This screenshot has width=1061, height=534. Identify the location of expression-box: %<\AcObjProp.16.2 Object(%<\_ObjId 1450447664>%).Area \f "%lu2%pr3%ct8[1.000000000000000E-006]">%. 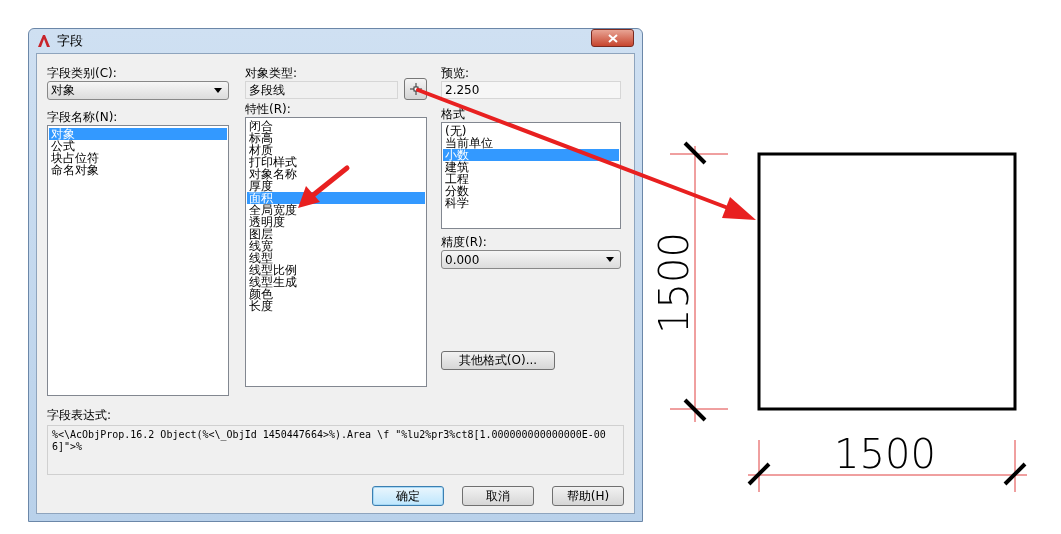
(335, 450).